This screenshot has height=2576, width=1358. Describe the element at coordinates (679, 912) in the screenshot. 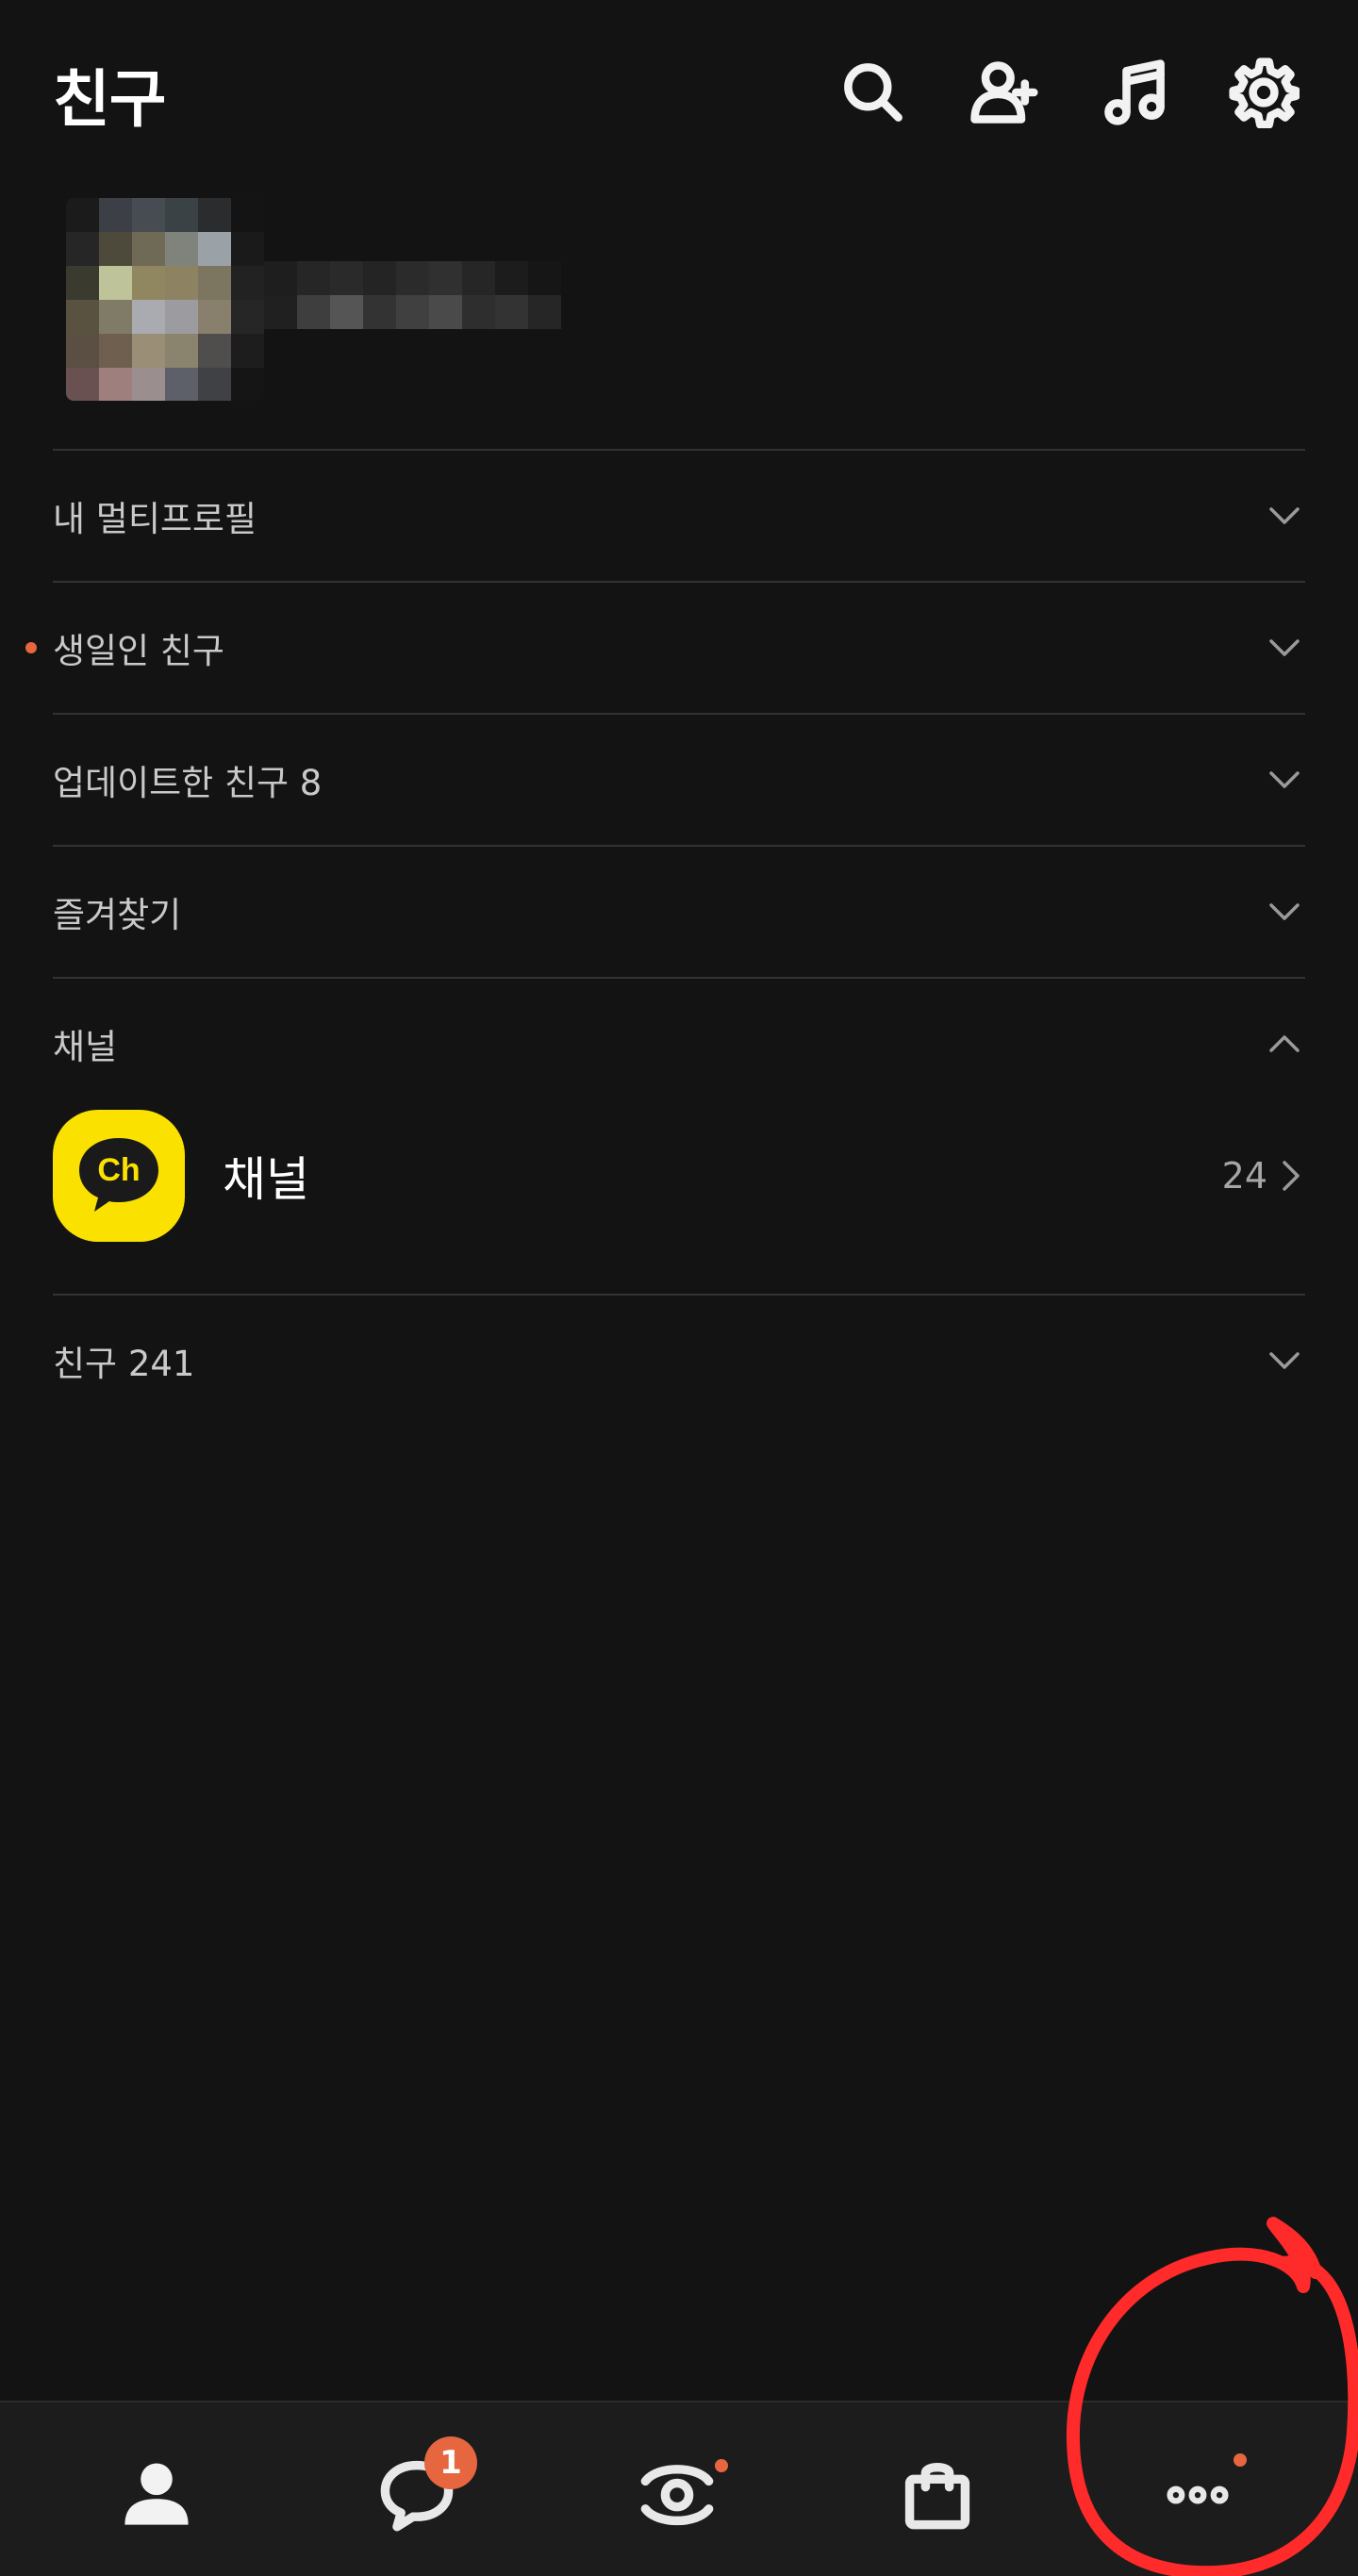

I see `section-favorites: 즐겨찾기` at that location.